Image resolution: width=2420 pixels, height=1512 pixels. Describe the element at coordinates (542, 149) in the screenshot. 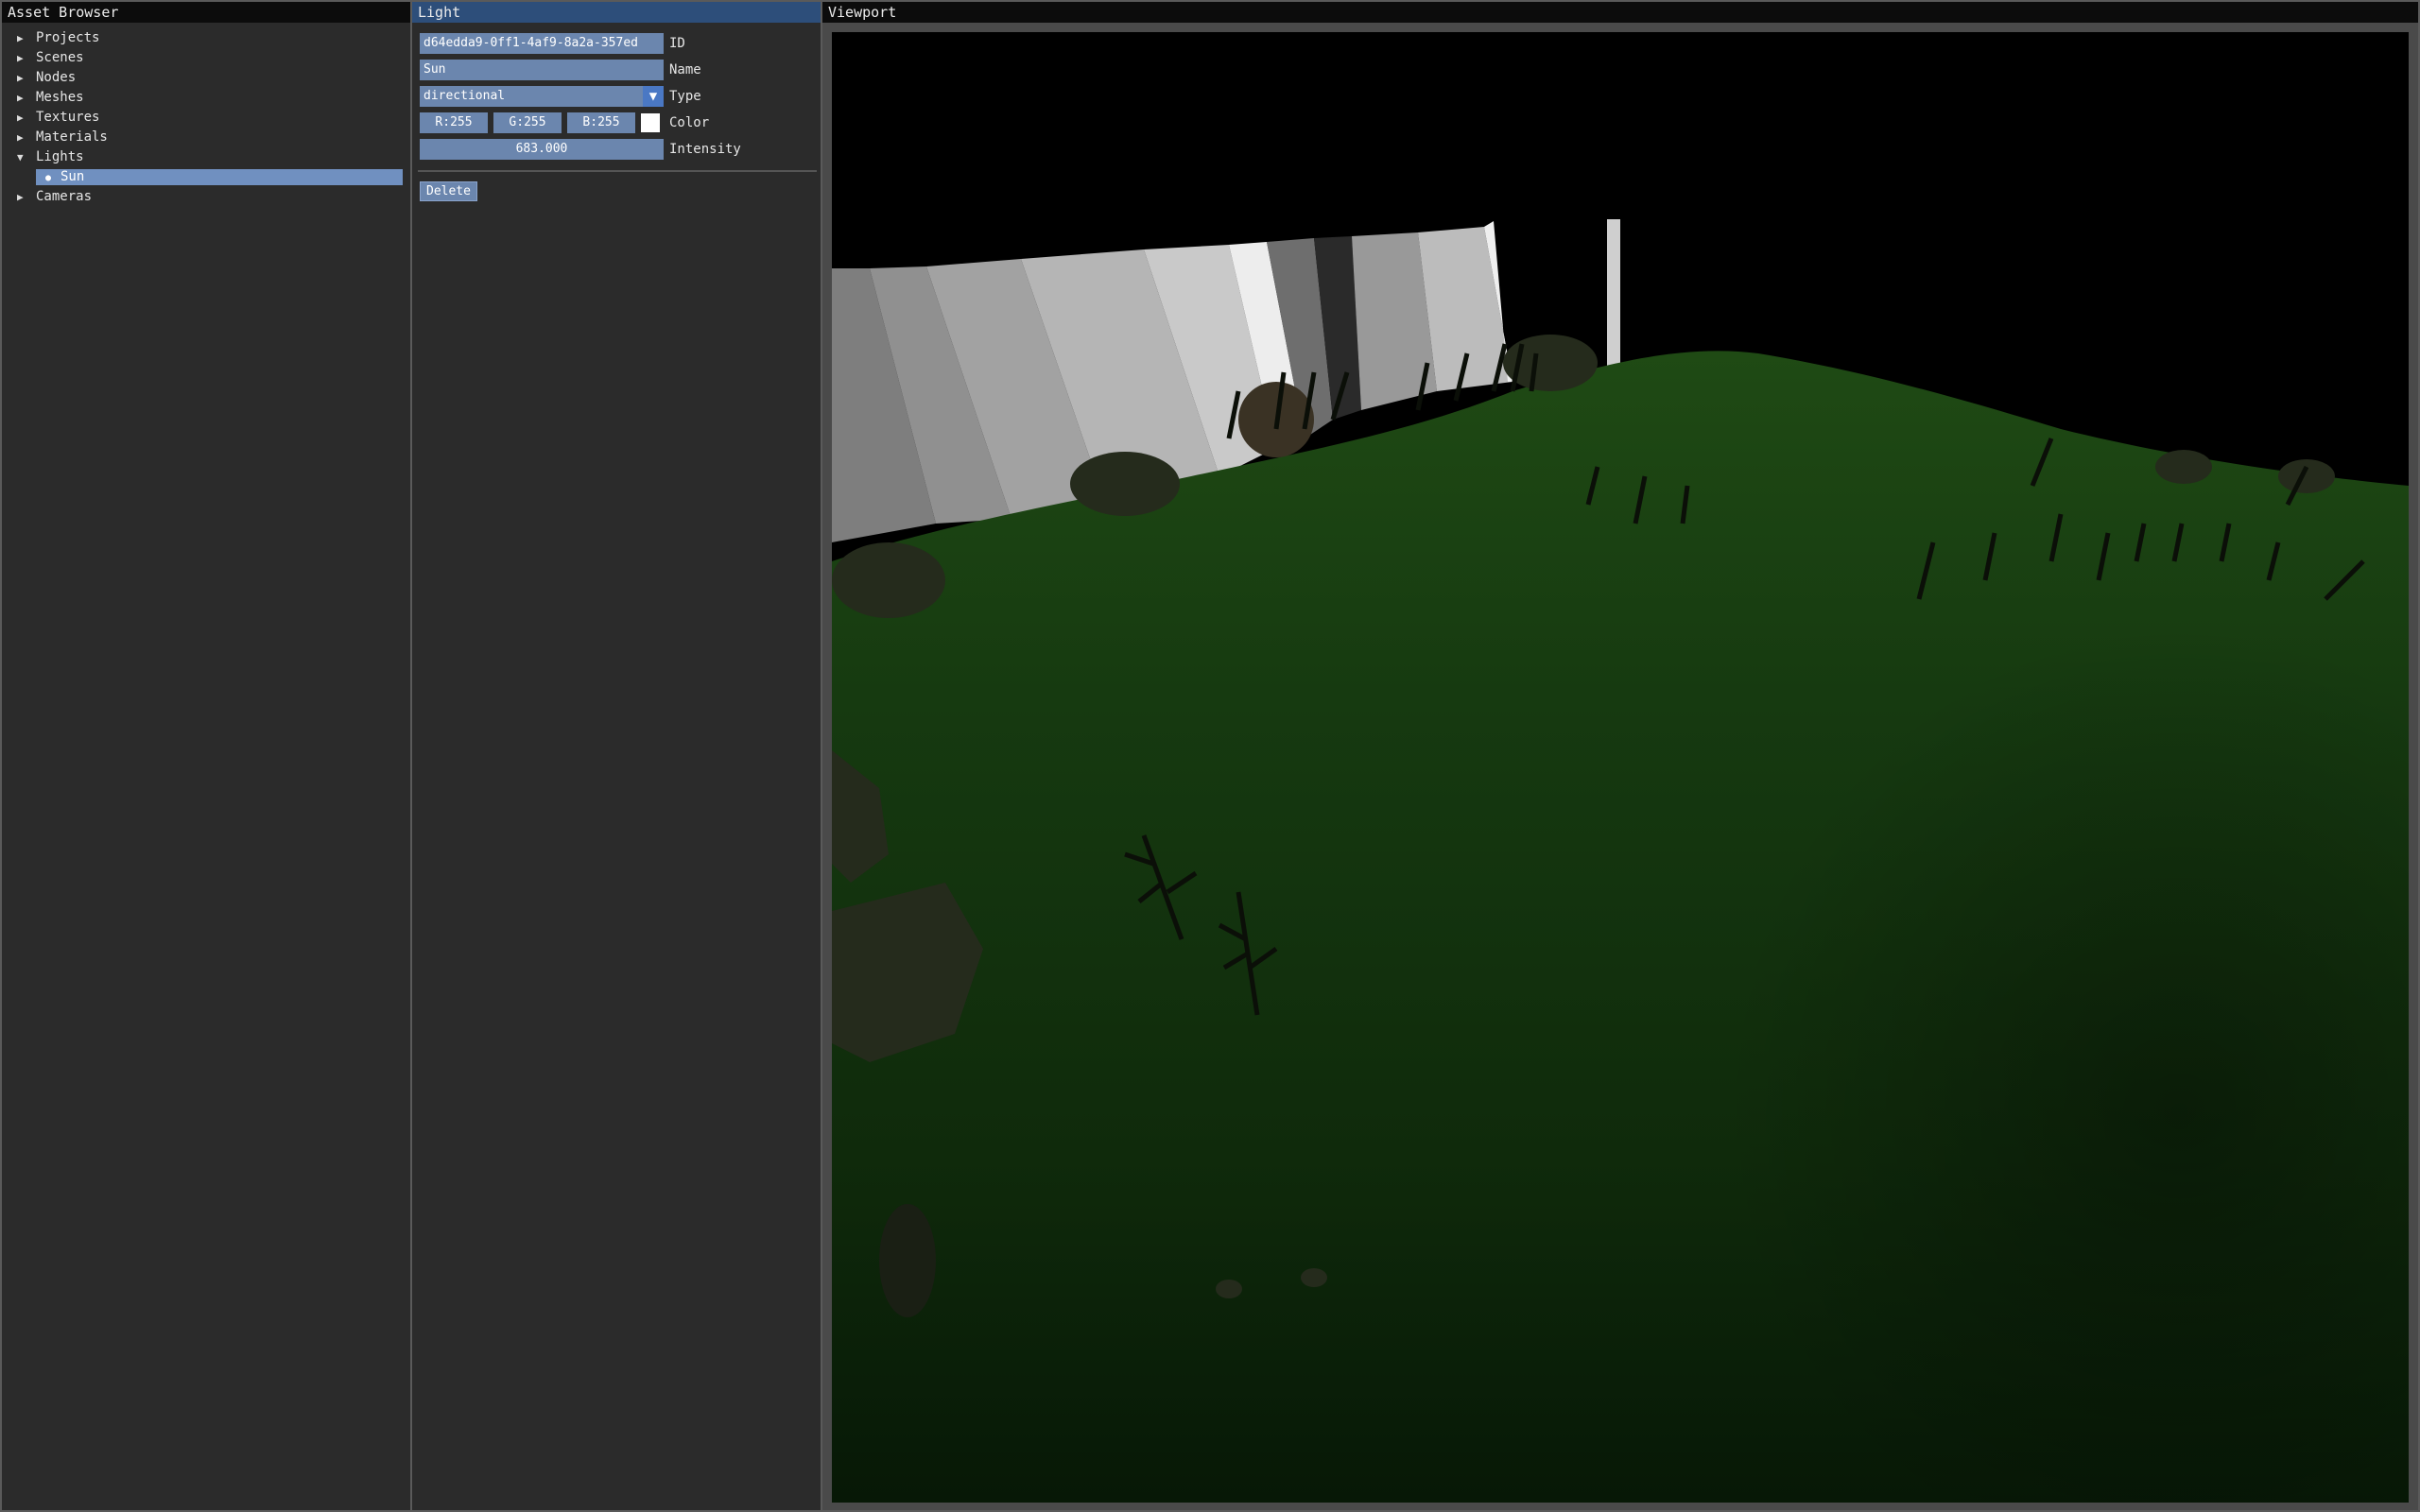

I see `intensity-slider: 683.000` at that location.